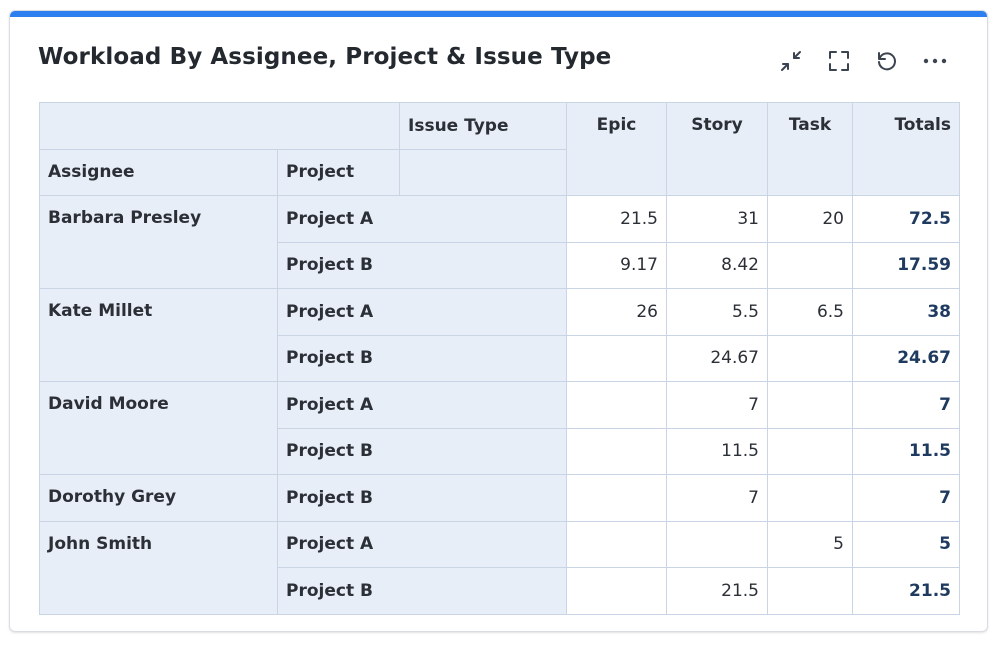 This screenshot has height=648, width=999. I want to click on table-row: Dorothy Grey Project B 7 7, so click(499, 498).